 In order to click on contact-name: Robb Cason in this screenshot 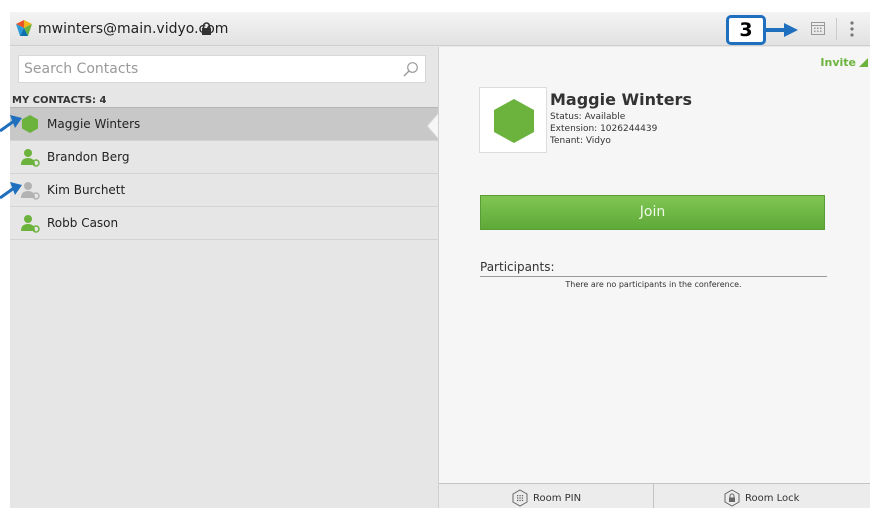, I will do `click(83, 223)`.